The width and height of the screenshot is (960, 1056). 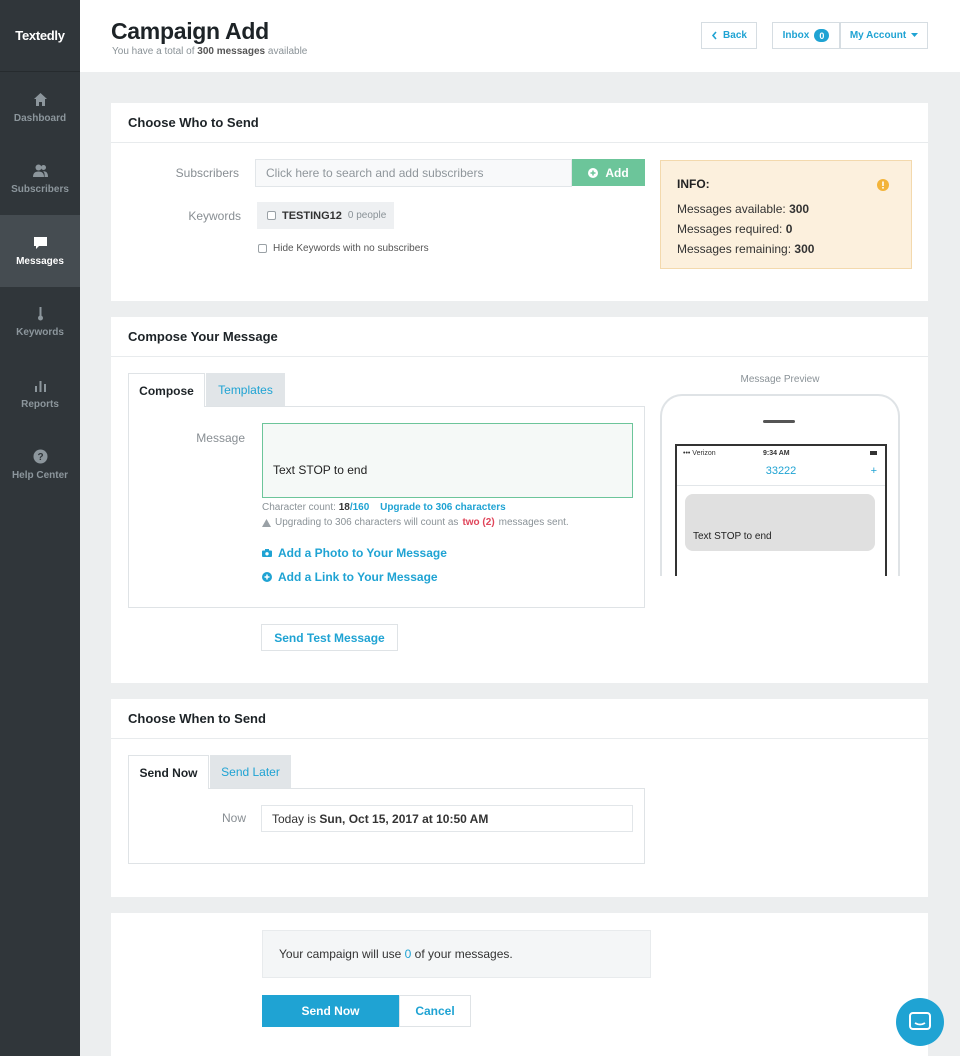 What do you see at coordinates (40, 313) in the screenshot?
I see `key-icon` at bounding box center [40, 313].